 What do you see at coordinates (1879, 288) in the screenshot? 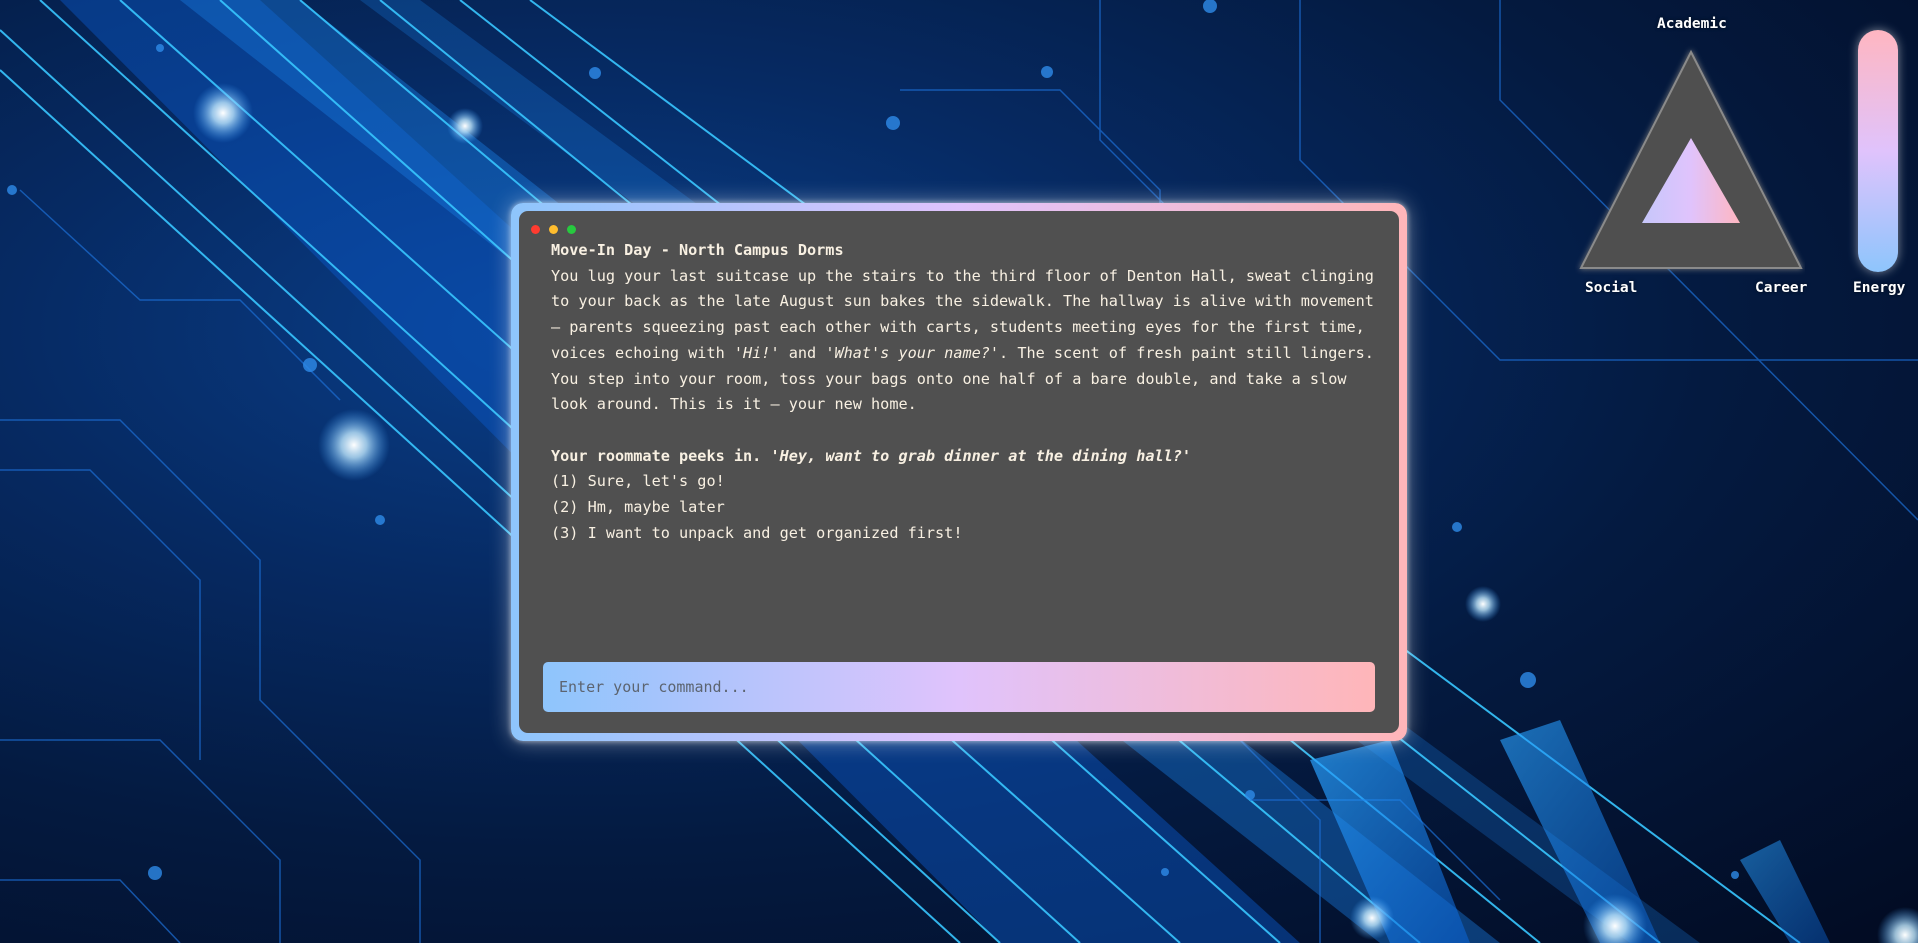
I see `energy-stat-label: Energy` at bounding box center [1879, 288].